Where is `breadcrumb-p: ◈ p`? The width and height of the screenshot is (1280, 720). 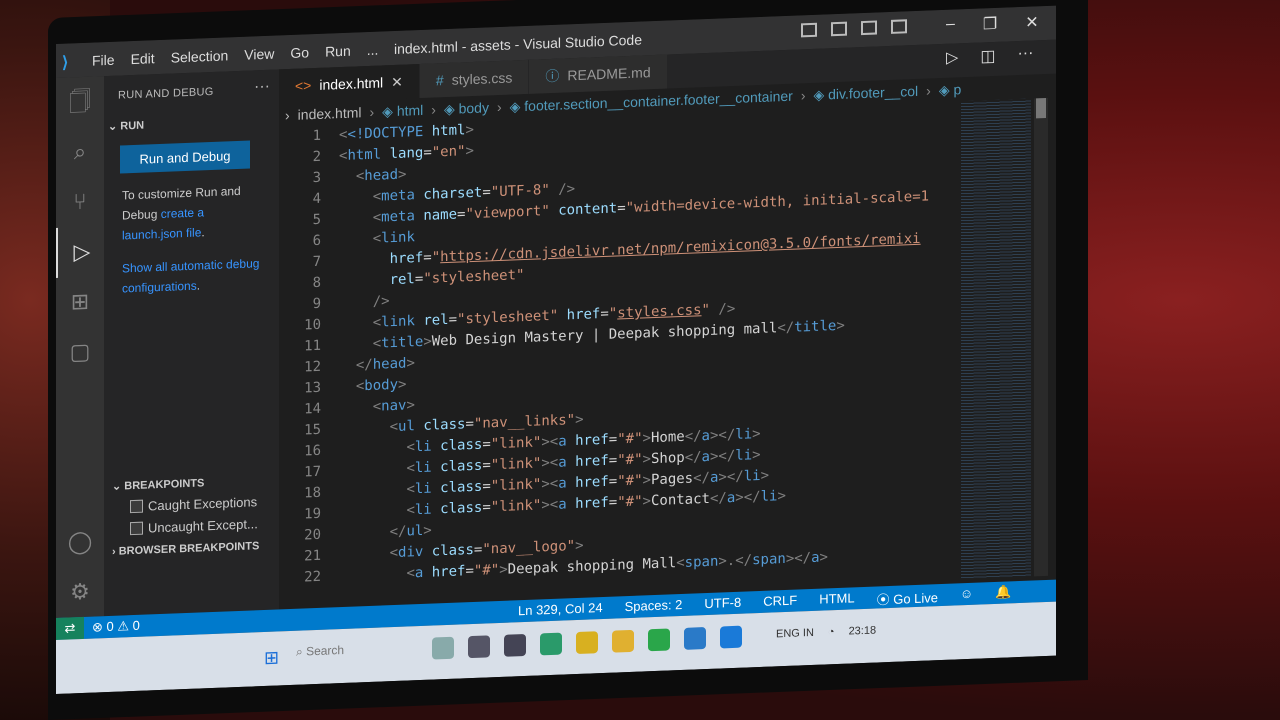 breadcrumb-p: ◈ p is located at coordinates (950, 90).